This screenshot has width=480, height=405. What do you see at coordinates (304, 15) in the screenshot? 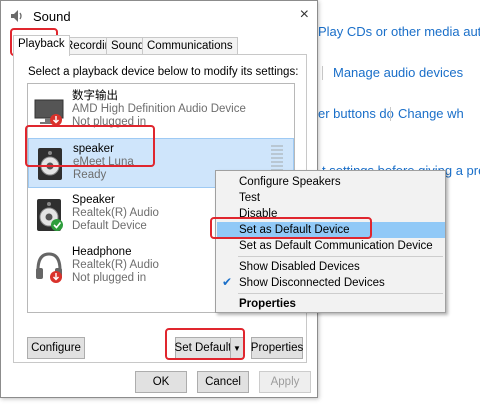
I see `close-button: ×` at bounding box center [304, 15].